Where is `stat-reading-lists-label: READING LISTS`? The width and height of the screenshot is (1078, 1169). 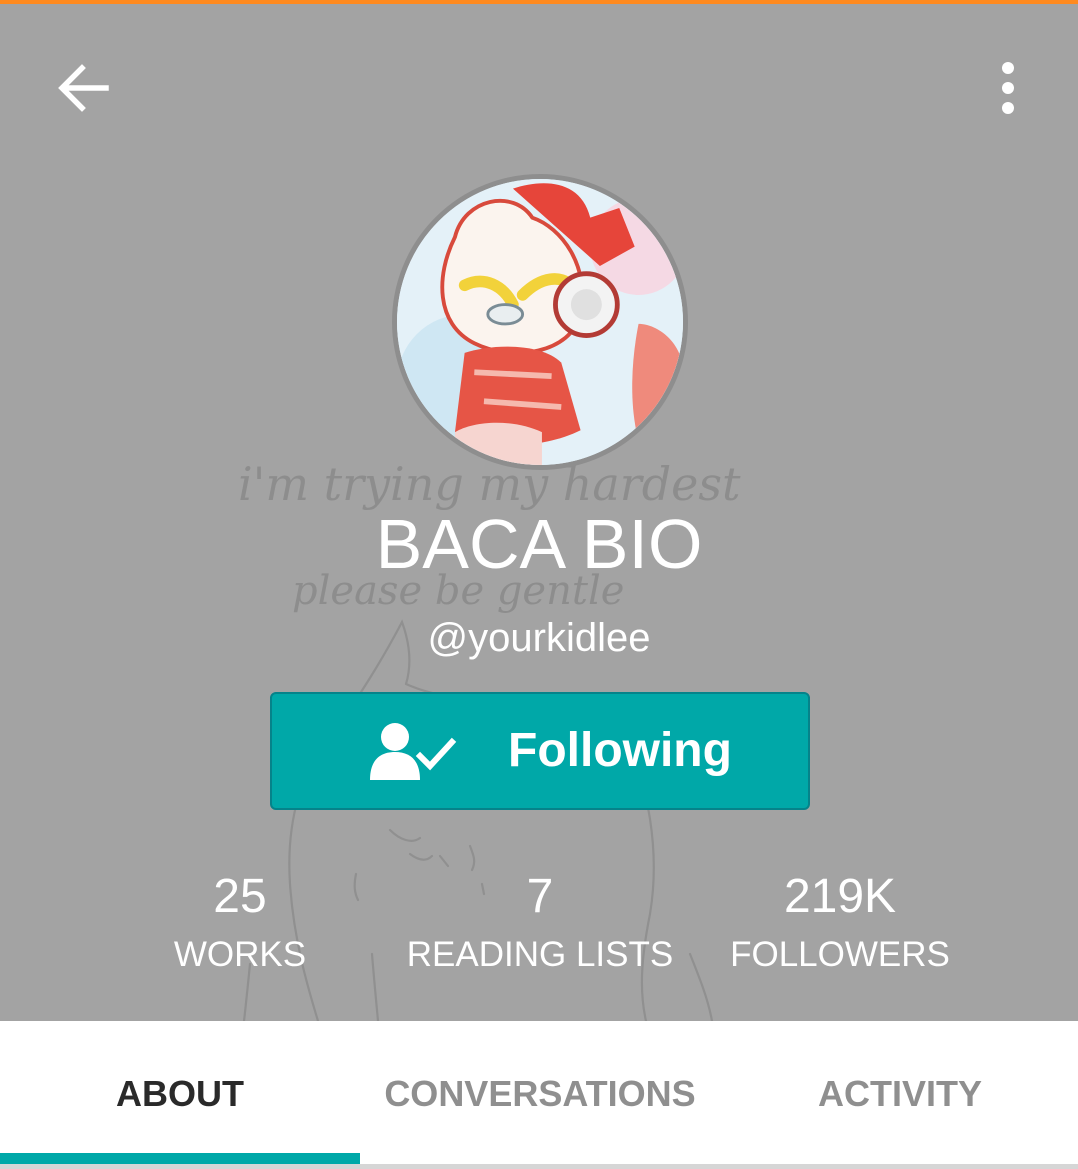
stat-reading-lists-label: READING LISTS is located at coordinates (540, 954).